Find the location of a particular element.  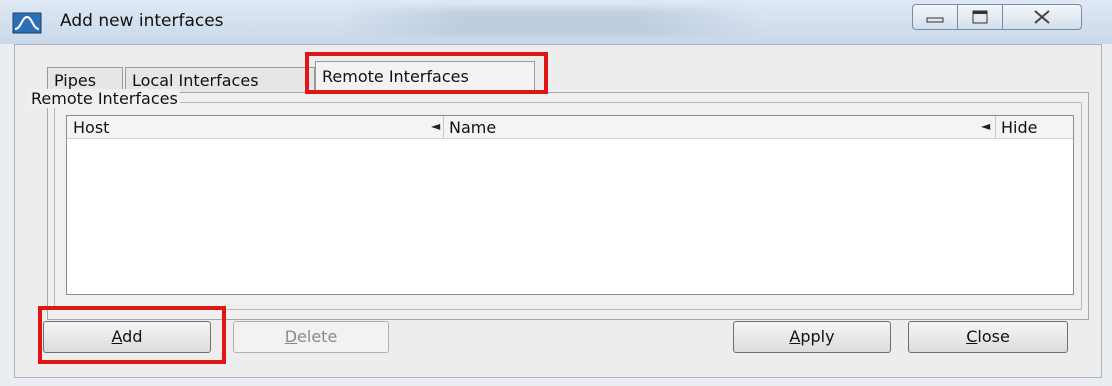

apply-button: Apply is located at coordinates (812, 337).